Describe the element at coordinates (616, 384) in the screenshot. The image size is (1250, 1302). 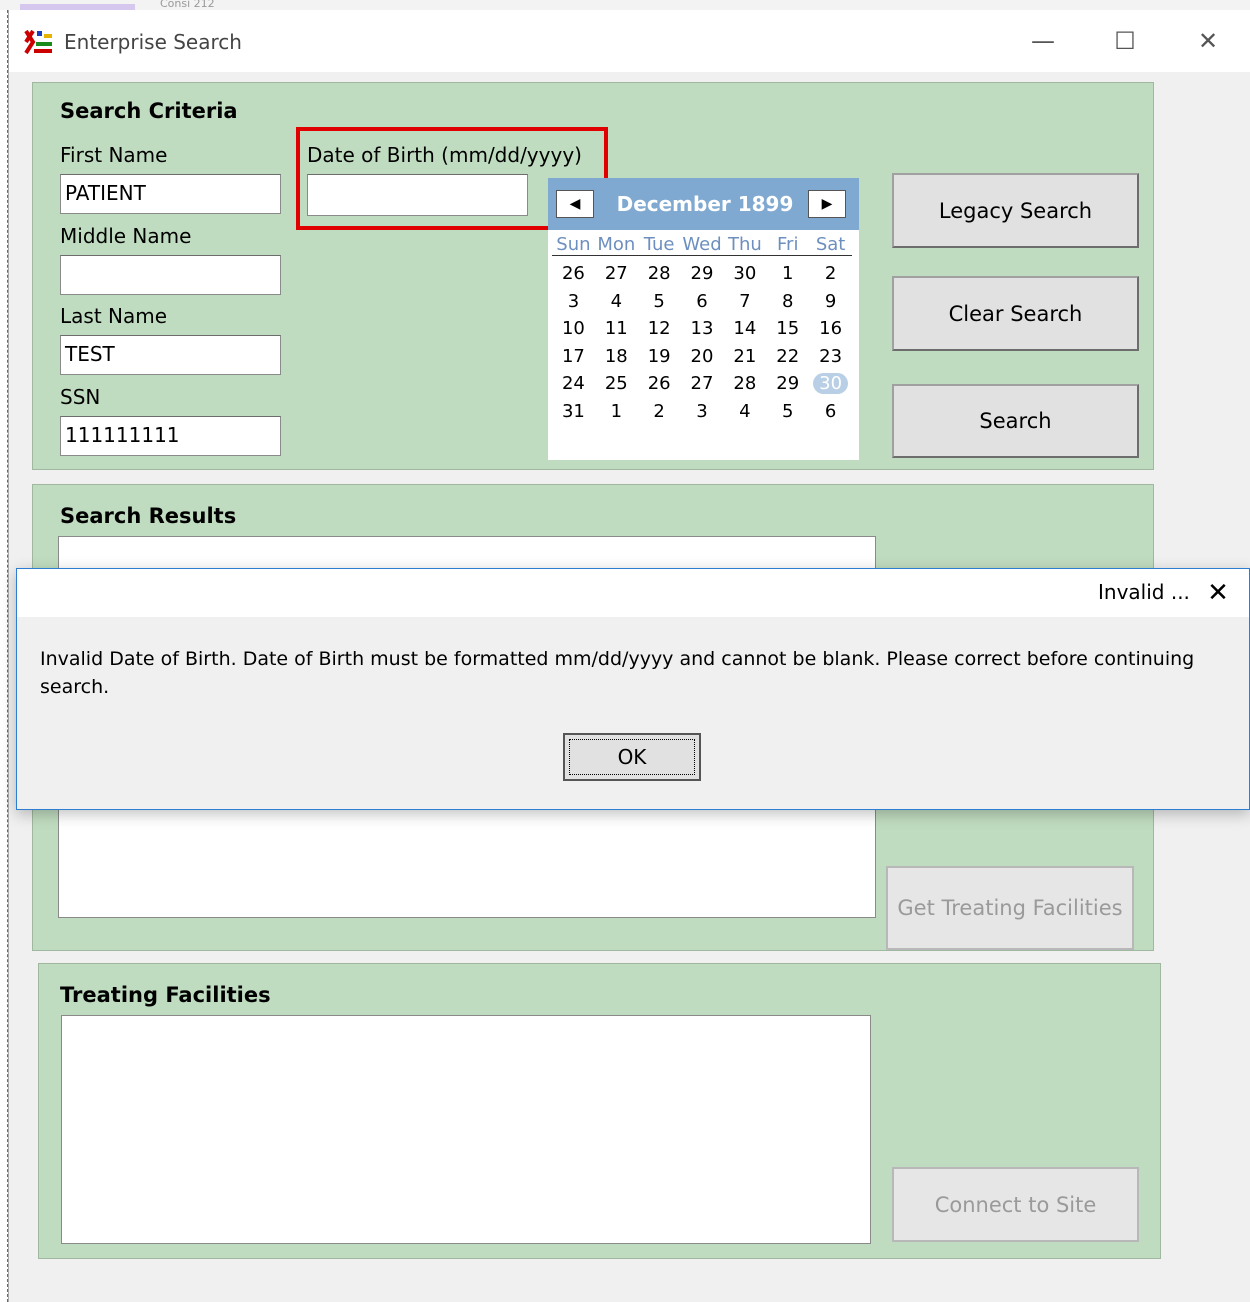
I see `calendar-day: 25` at that location.